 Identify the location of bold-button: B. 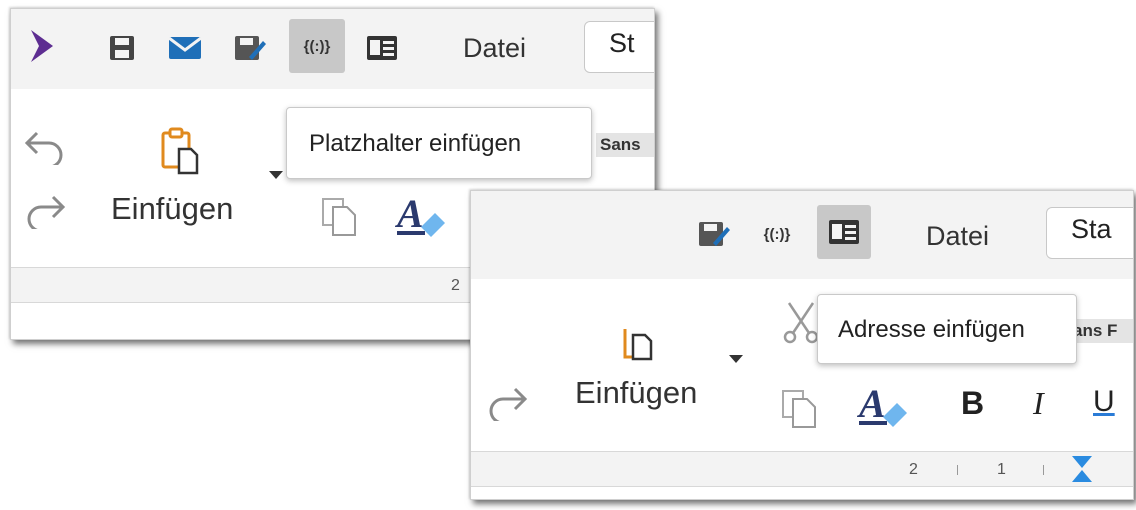
(972, 403).